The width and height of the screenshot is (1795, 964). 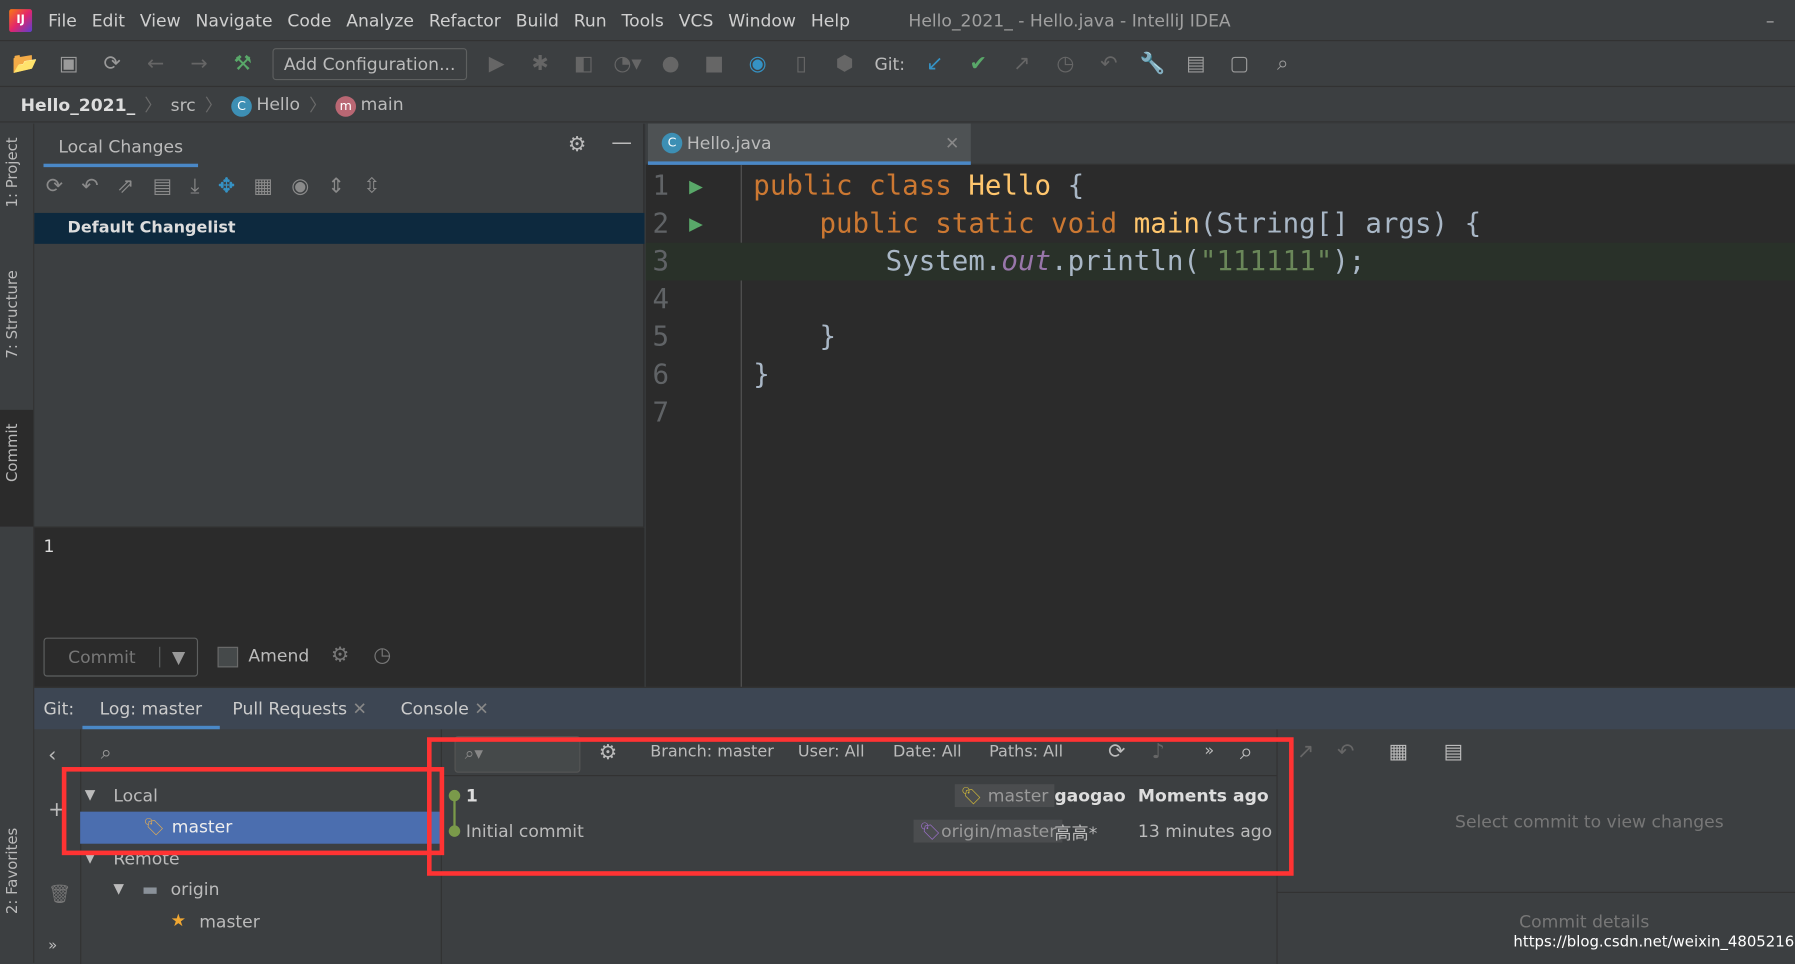 What do you see at coordinates (1770, 20) in the screenshot?
I see `minimize-button: –` at bounding box center [1770, 20].